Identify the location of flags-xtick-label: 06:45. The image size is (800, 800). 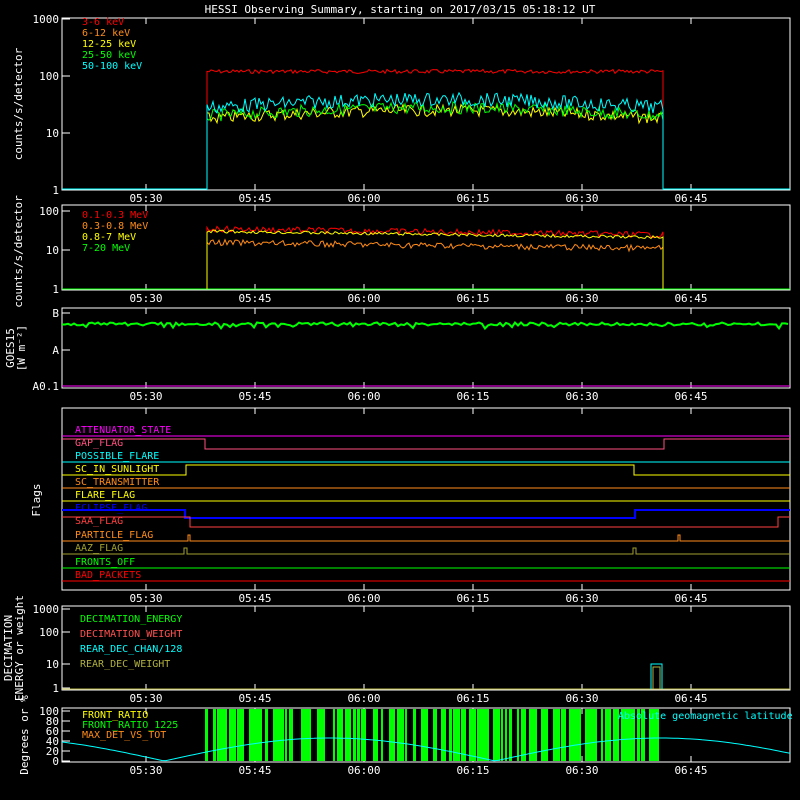
(690, 598).